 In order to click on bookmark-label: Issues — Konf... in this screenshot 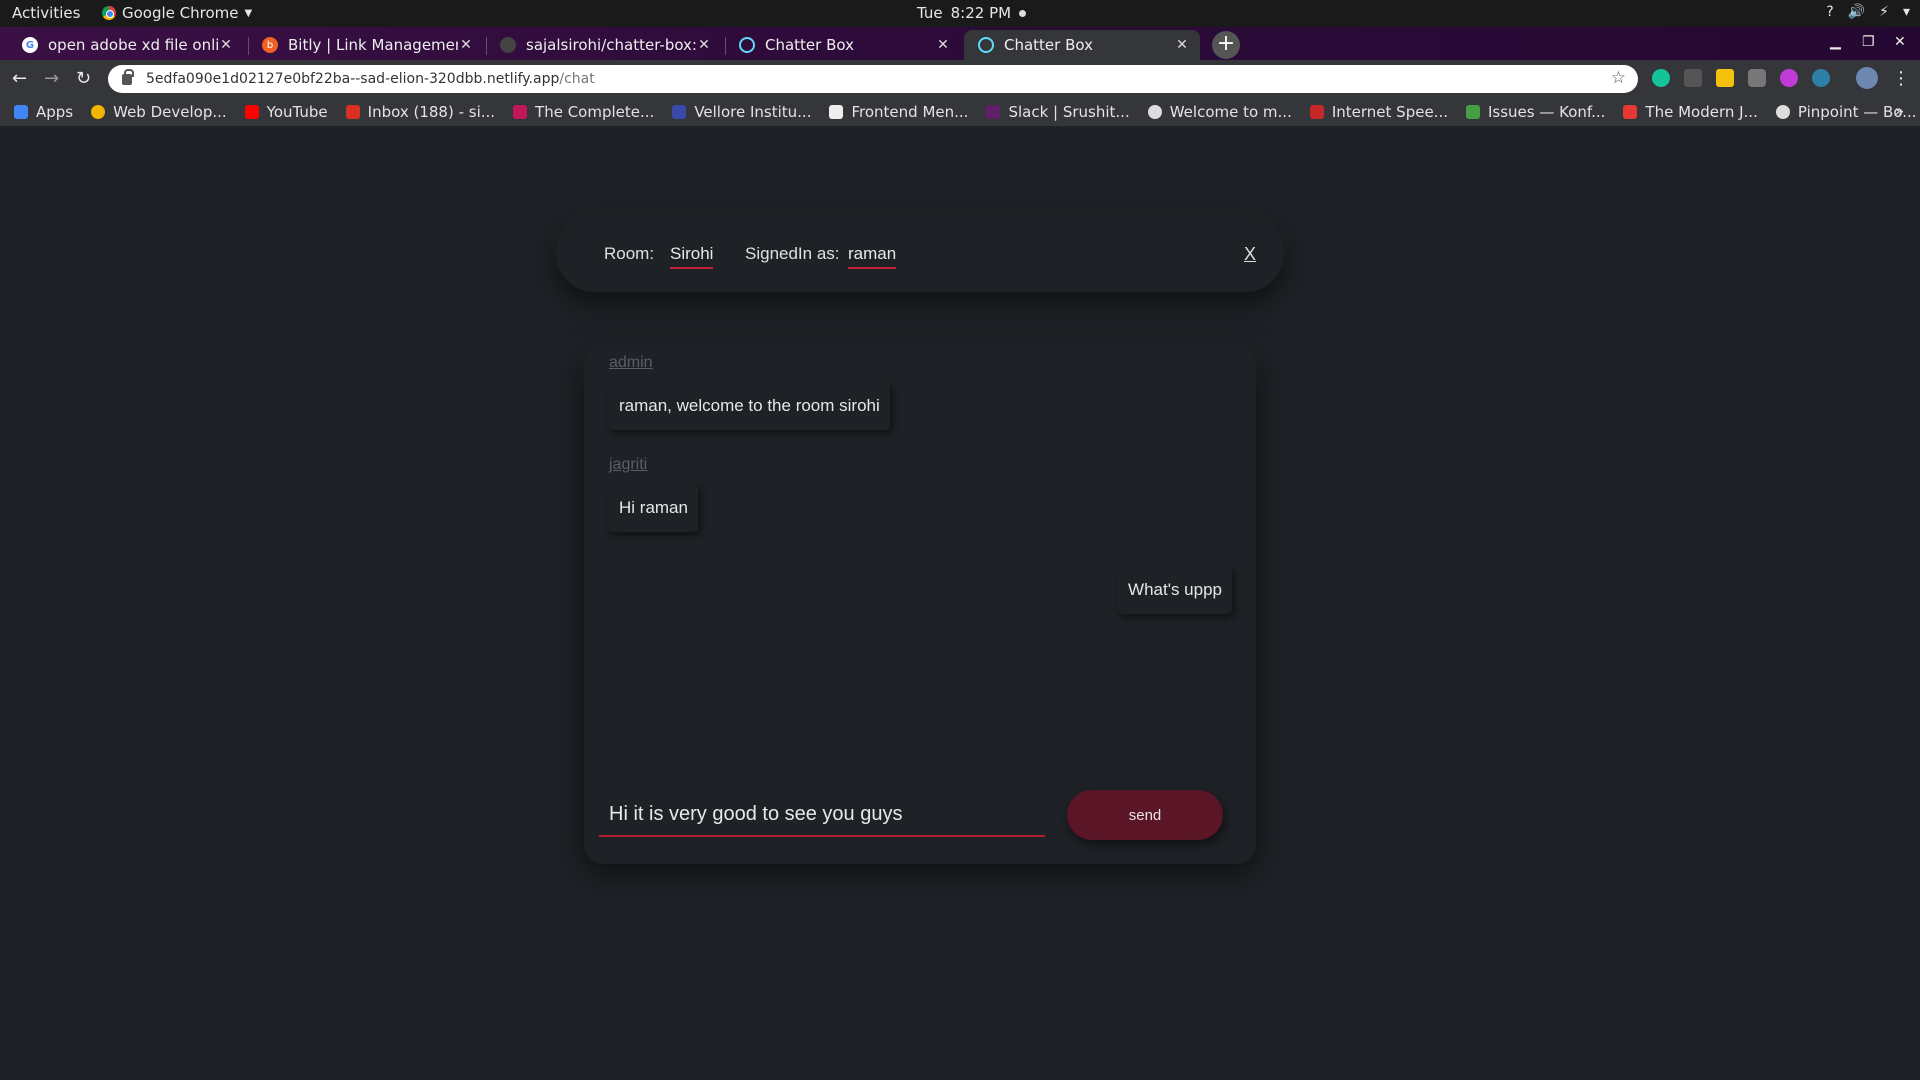, I will do `click(1546, 112)`.